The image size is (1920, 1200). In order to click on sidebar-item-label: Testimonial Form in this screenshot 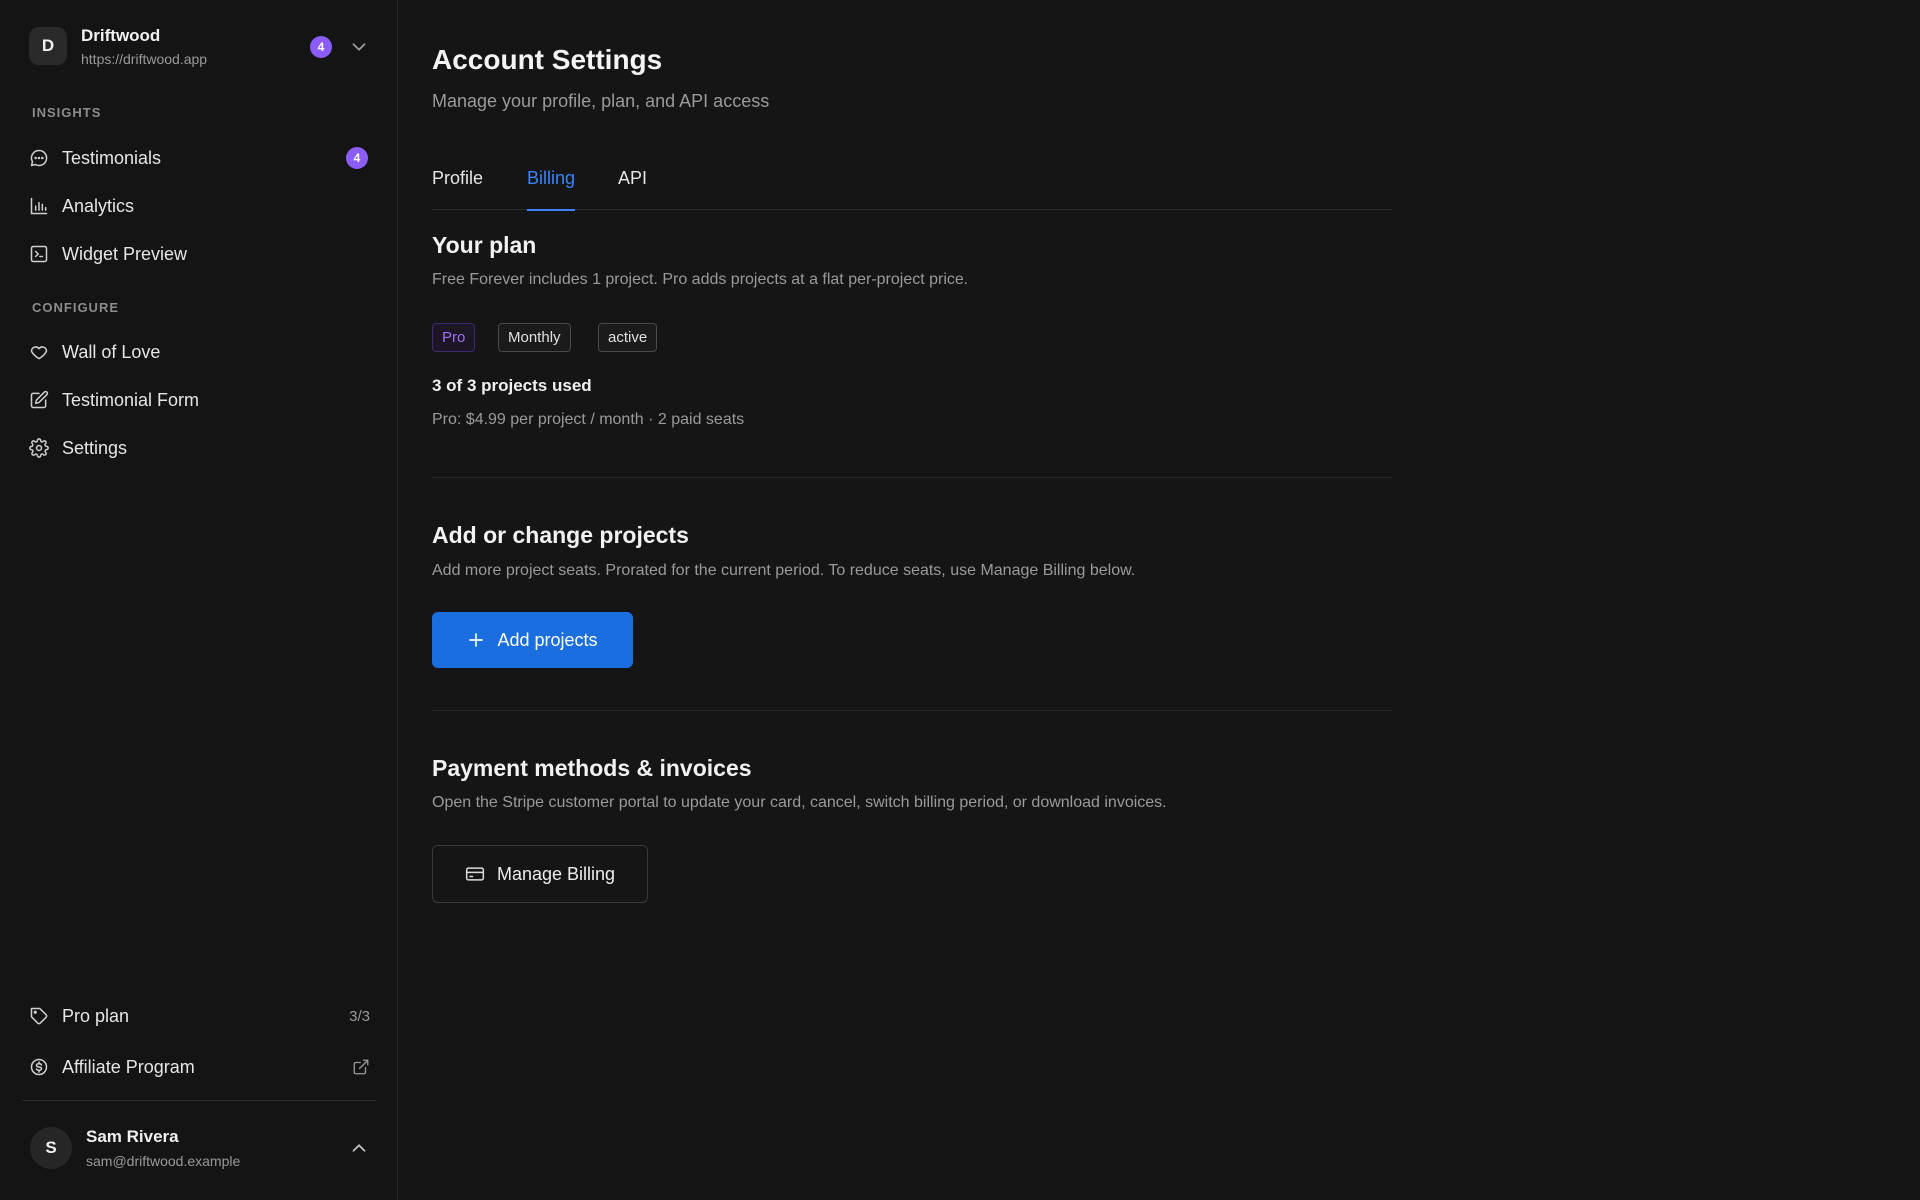, I will do `click(131, 399)`.